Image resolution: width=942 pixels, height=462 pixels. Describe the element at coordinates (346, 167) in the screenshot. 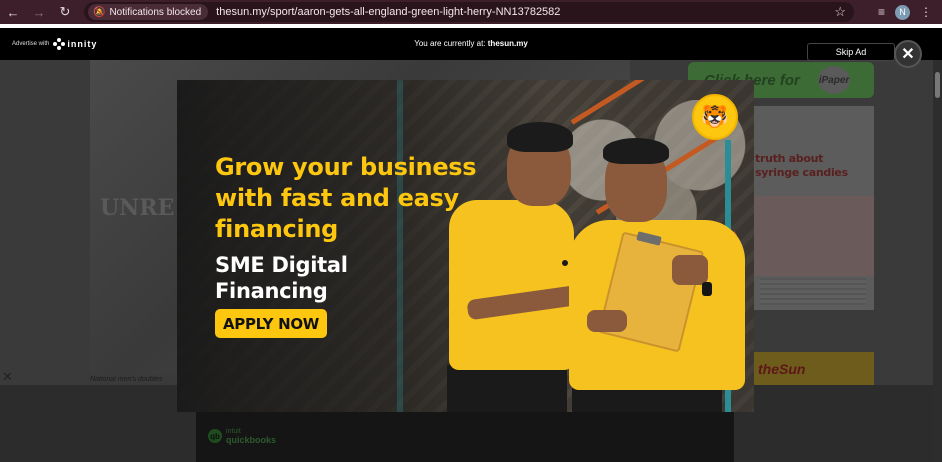

I see `ad-headline-line: Grow your business` at that location.